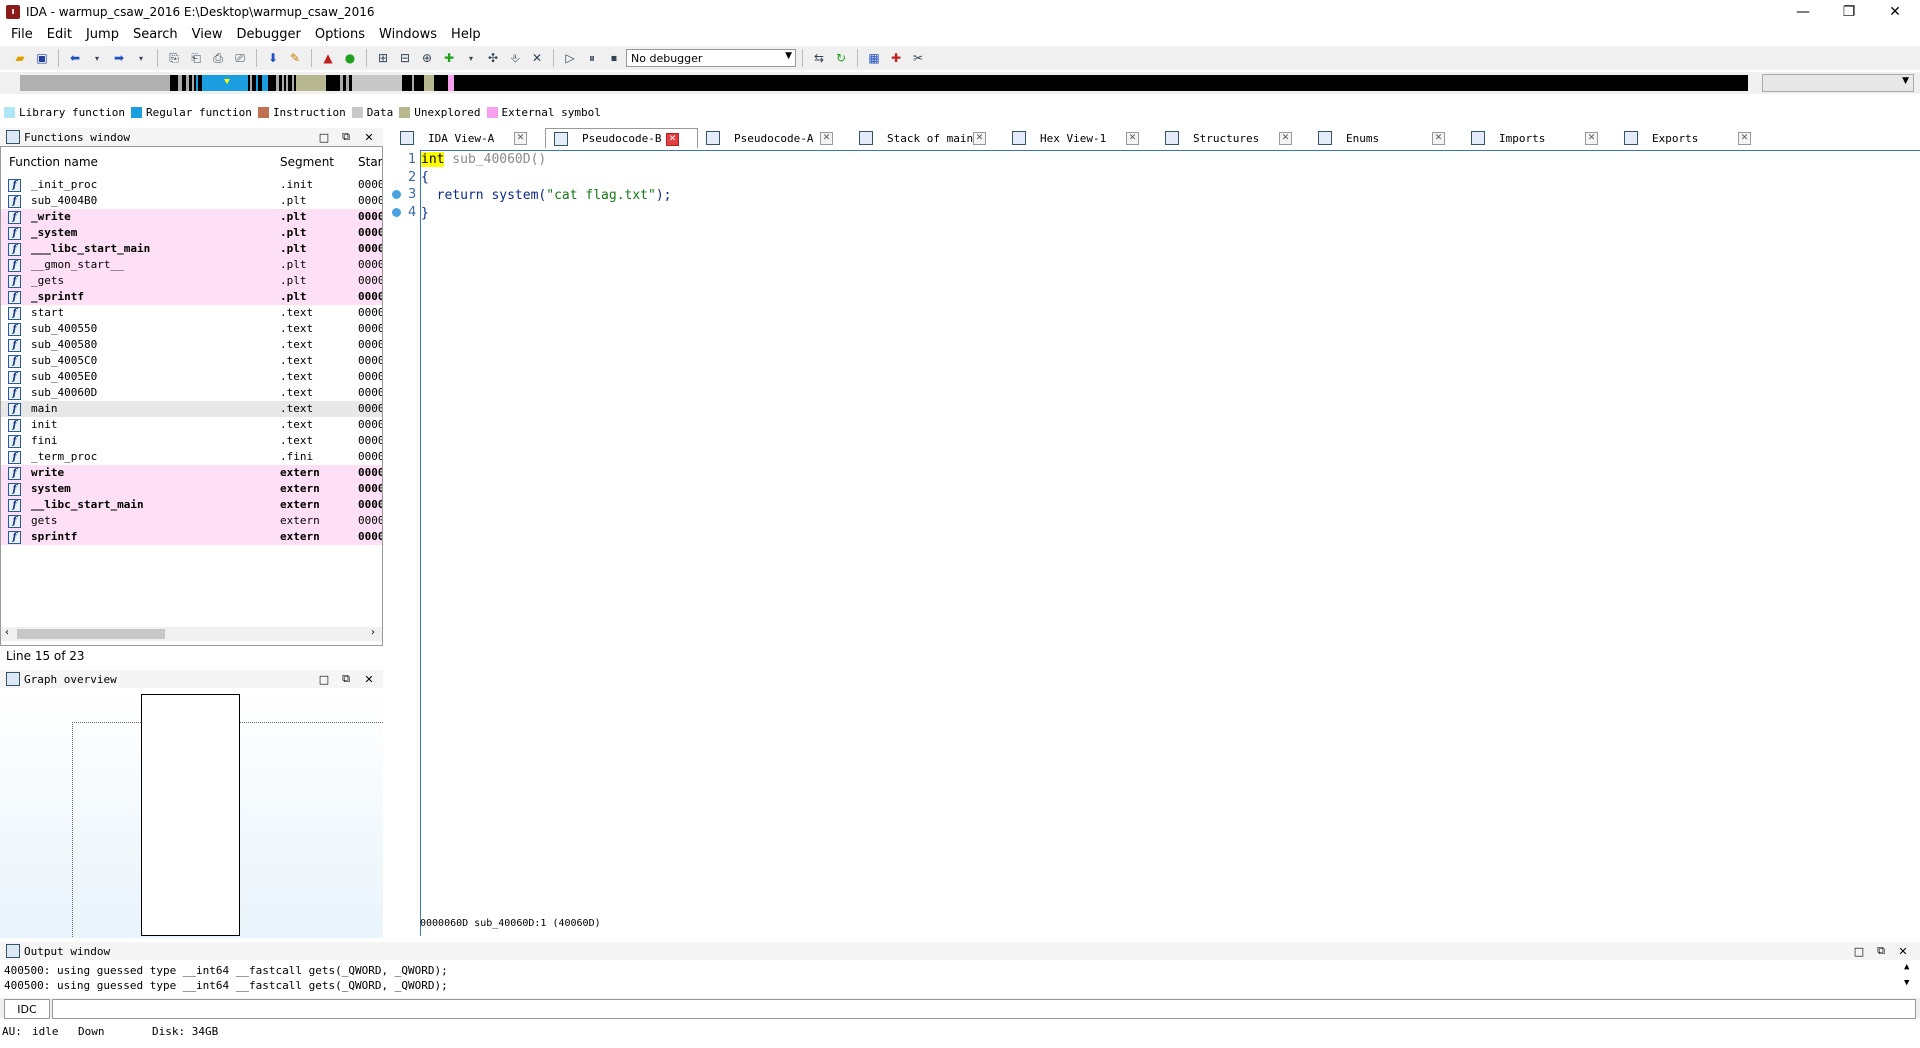 This screenshot has width=1920, height=1048. What do you see at coordinates (383, 58) in the screenshot?
I see `create-function-icon: ⊞` at bounding box center [383, 58].